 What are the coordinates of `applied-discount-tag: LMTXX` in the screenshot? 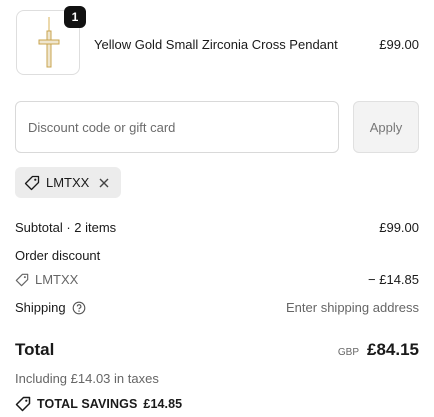 It's located at (68, 182).